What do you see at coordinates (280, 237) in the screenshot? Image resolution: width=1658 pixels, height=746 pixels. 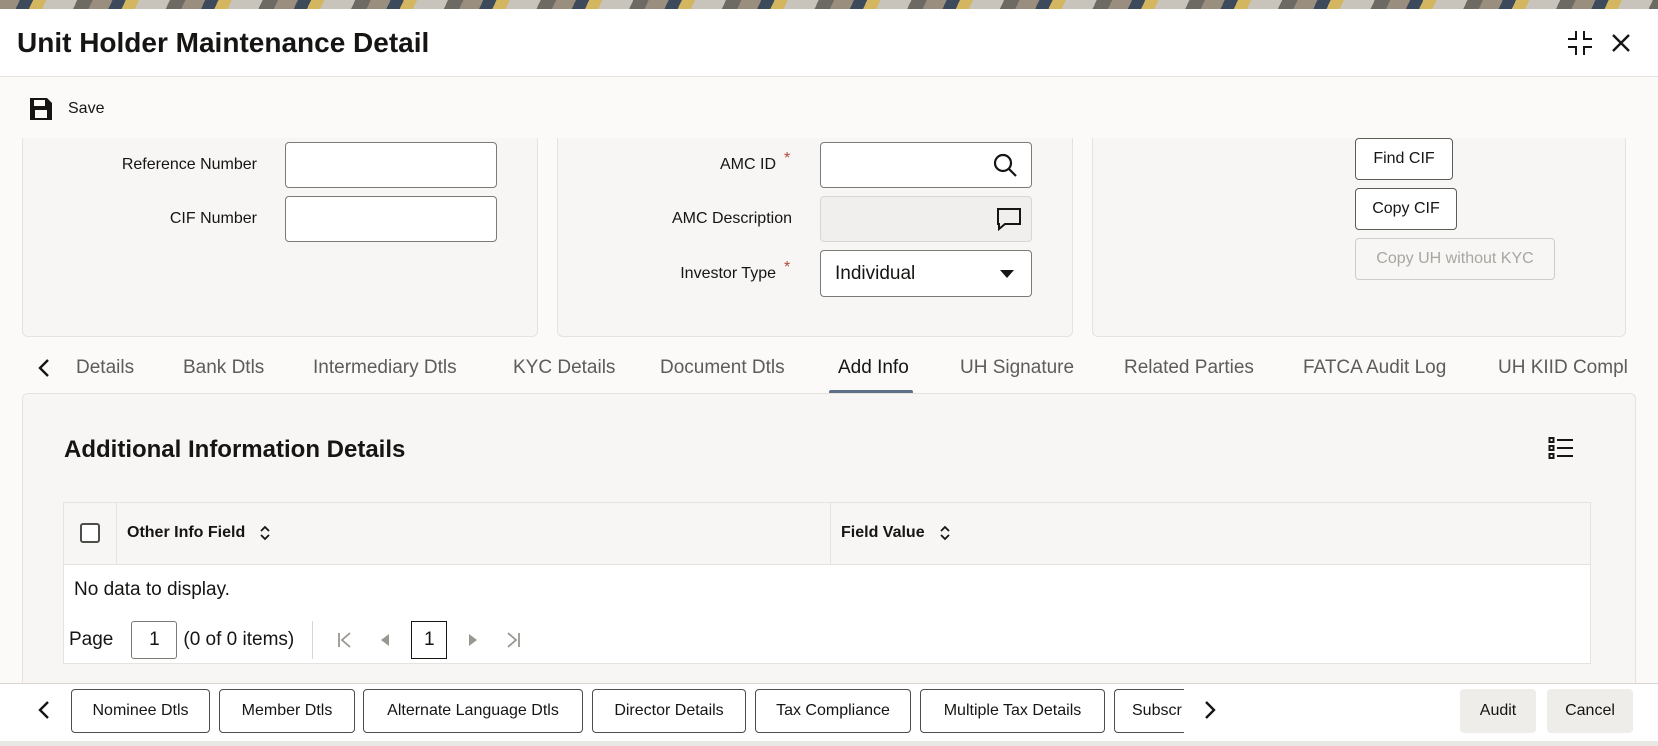 I see `form-panel-left: Reference Number CIF Number` at bounding box center [280, 237].